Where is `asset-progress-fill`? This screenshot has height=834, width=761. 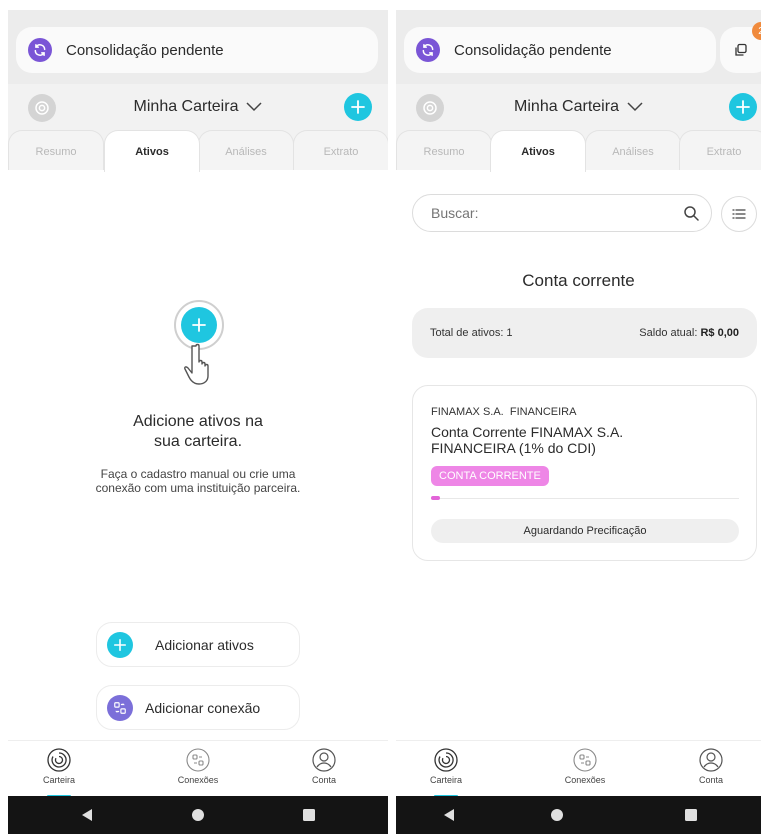
asset-progress-fill is located at coordinates (435, 498).